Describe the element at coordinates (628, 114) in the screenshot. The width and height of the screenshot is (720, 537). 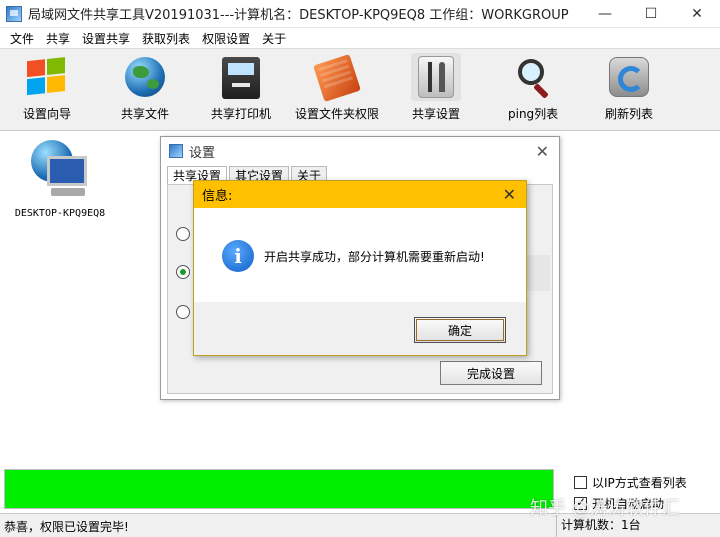
I see `toolbar-label: 刷新列表` at that location.